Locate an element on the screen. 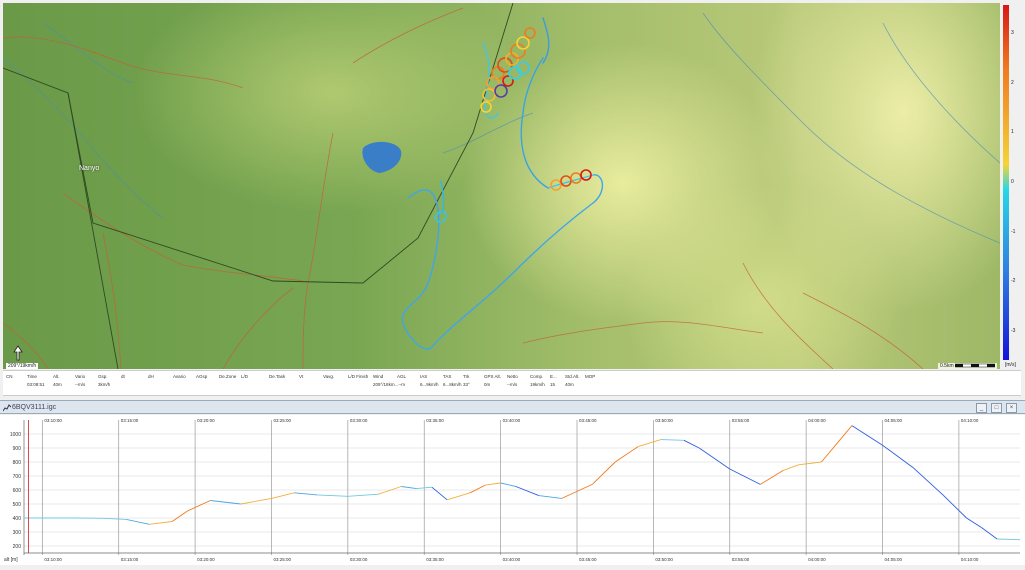 The width and height of the screenshot is (1025, 570). wind-readout: 209°/19km/h is located at coordinates (22, 366).